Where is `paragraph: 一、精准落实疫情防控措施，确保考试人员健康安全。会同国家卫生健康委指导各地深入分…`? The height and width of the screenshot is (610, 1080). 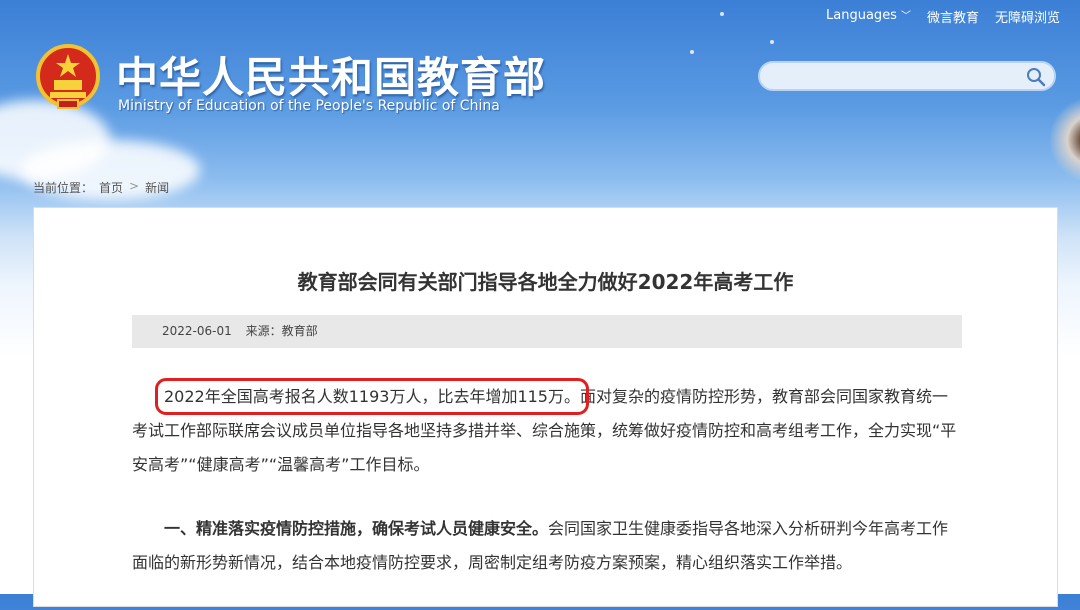
paragraph: 一、精准落实疫情防控措施，确保考试人员健康安全。会同国家卫生健康委指导各地深入分… is located at coordinates (547, 546).